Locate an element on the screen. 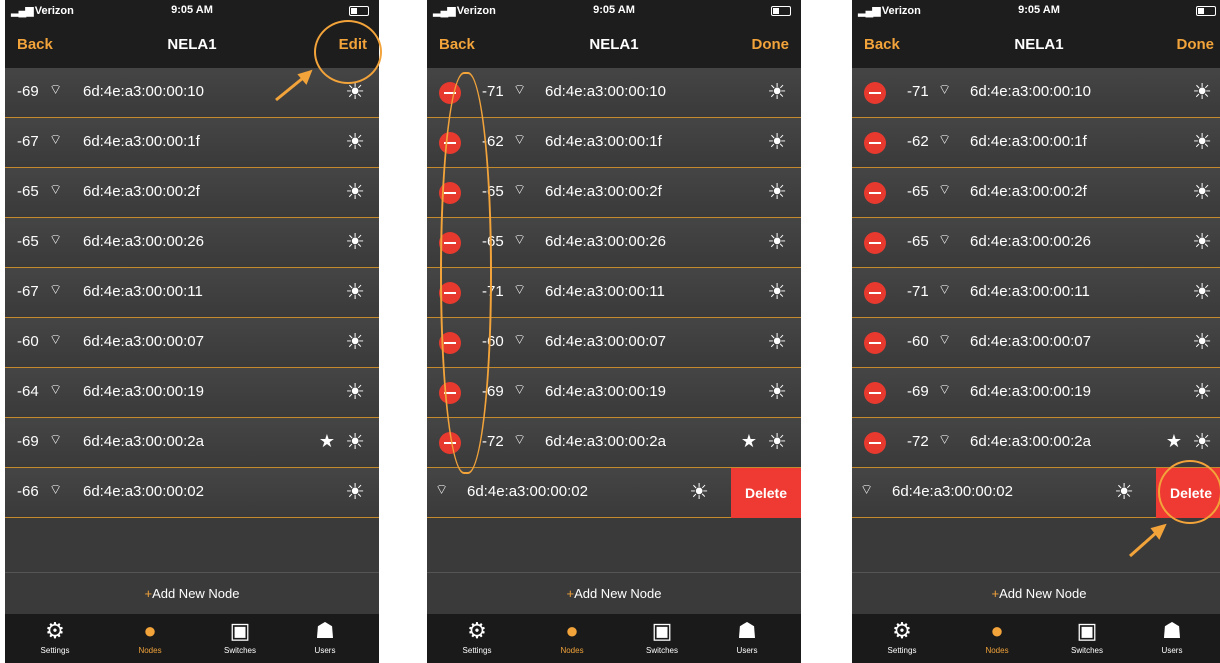 The image size is (1220, 663). table-row: -66 ⌔ 6d:4e:a3:00:00:02 ☀ is located at coordinates (192, 493).